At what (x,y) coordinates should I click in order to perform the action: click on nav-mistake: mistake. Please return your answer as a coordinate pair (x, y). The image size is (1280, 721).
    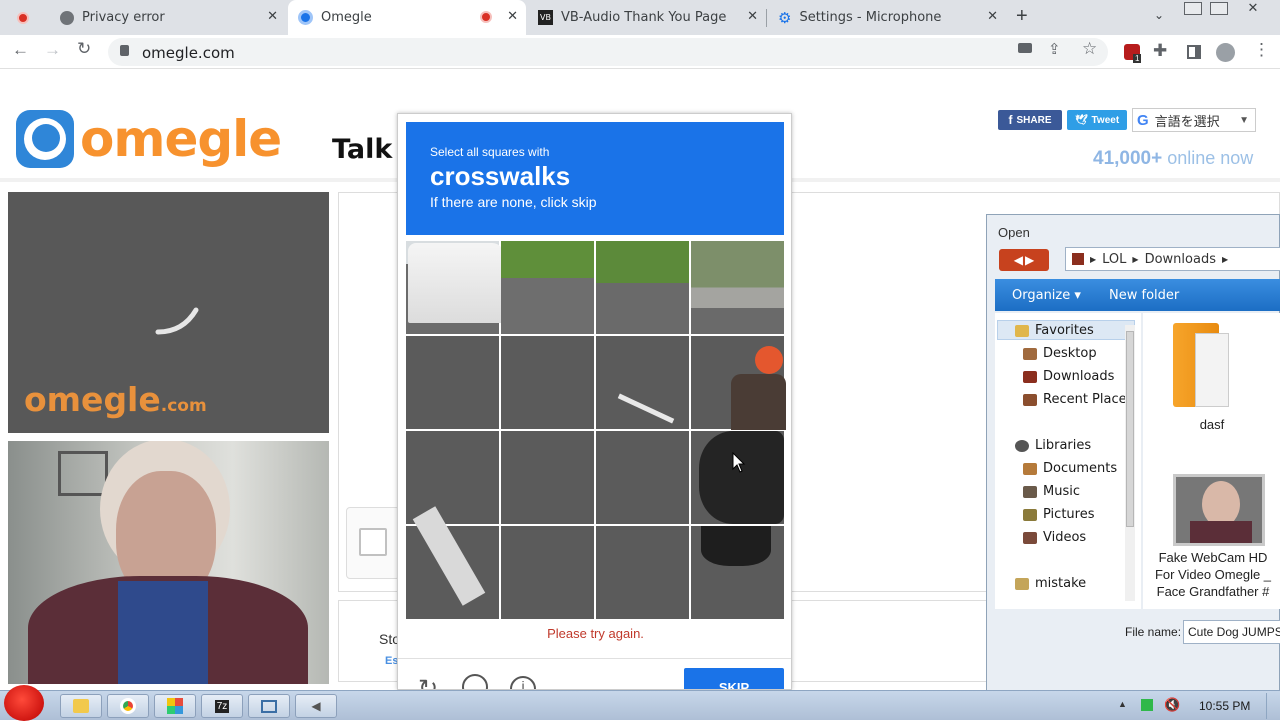
    Looking at the image, I should click on (1050, 583).